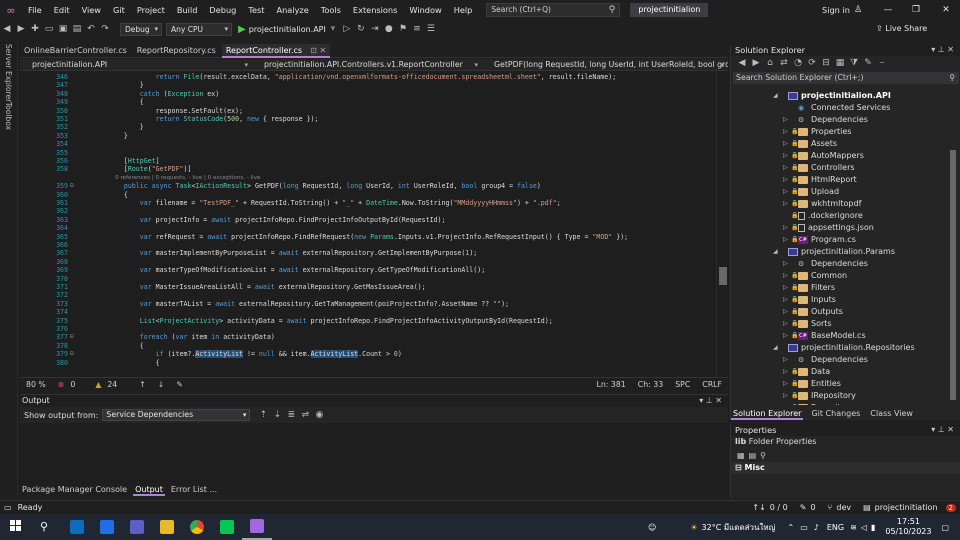  What do you see at coordinates (840, 63) in the screenshot?
I see `show-all-files-icon: ▦` at bounding box center [840, 63].